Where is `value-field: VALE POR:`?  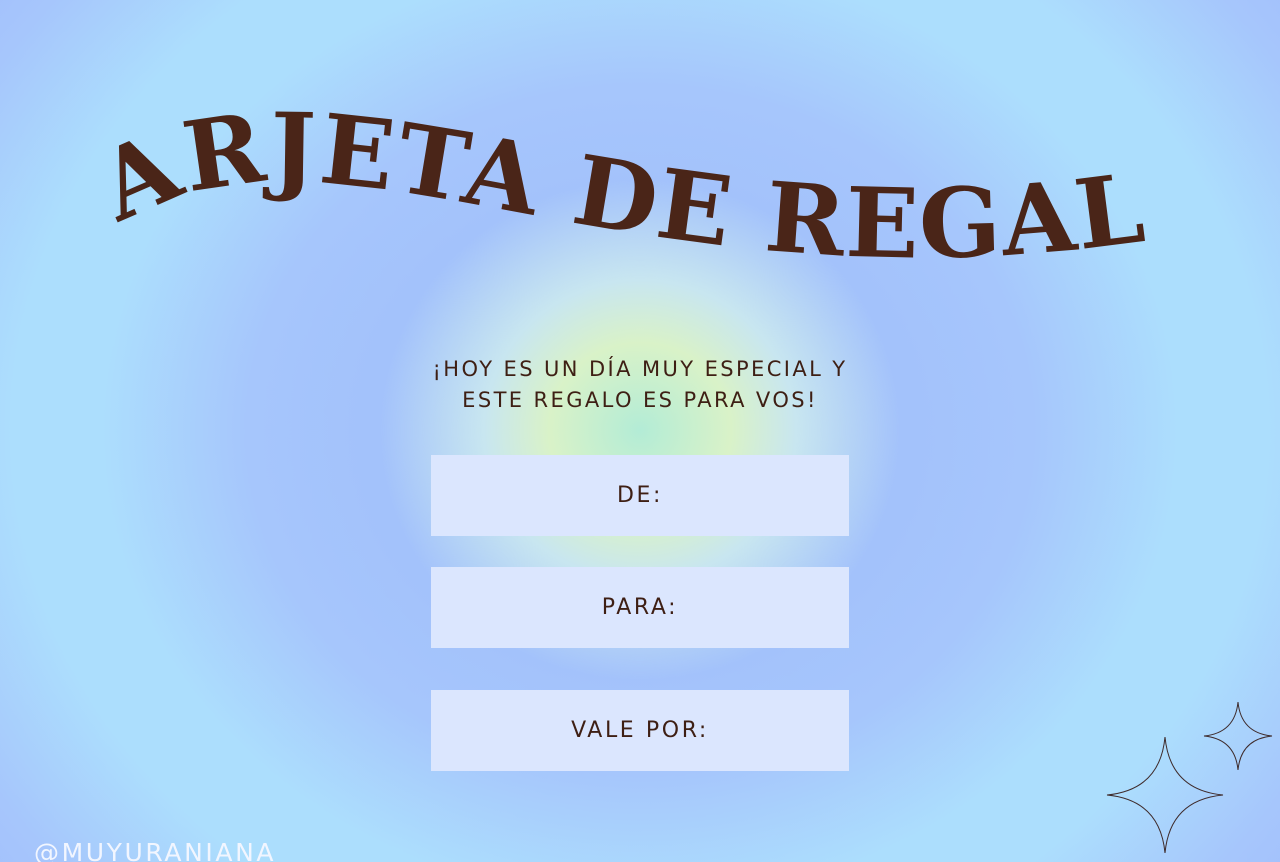
value-field: VALE POR: is located at coordinates (640, 730).